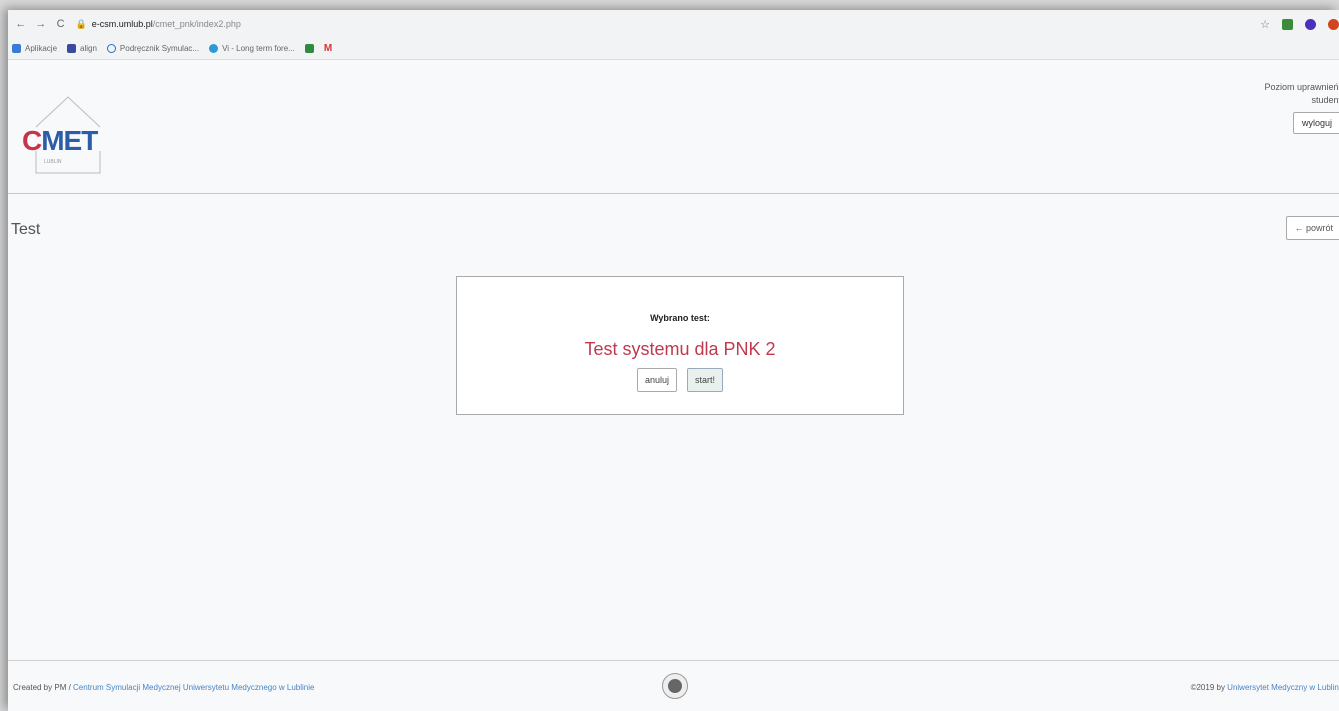  I want to click on university-emblem-icon, so click(675, 686).